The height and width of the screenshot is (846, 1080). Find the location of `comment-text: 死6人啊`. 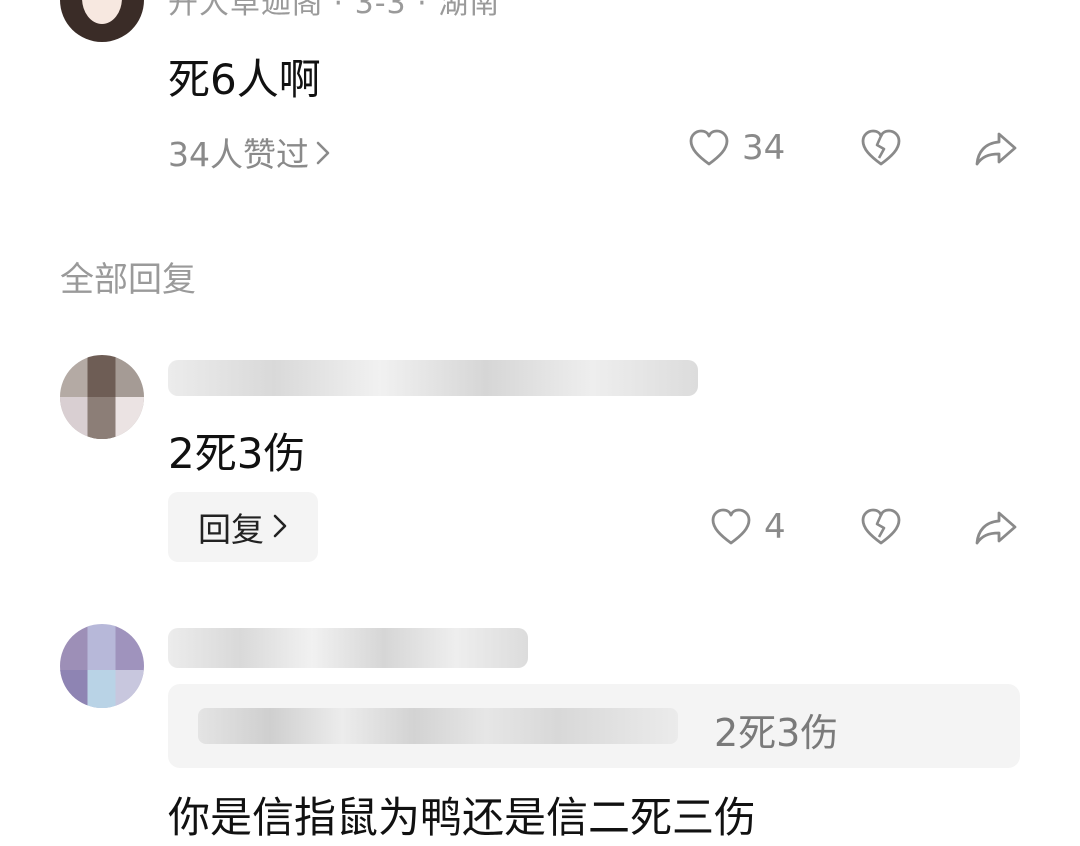

comment-text: 死6人啊 is located at coordinates (244, 79).